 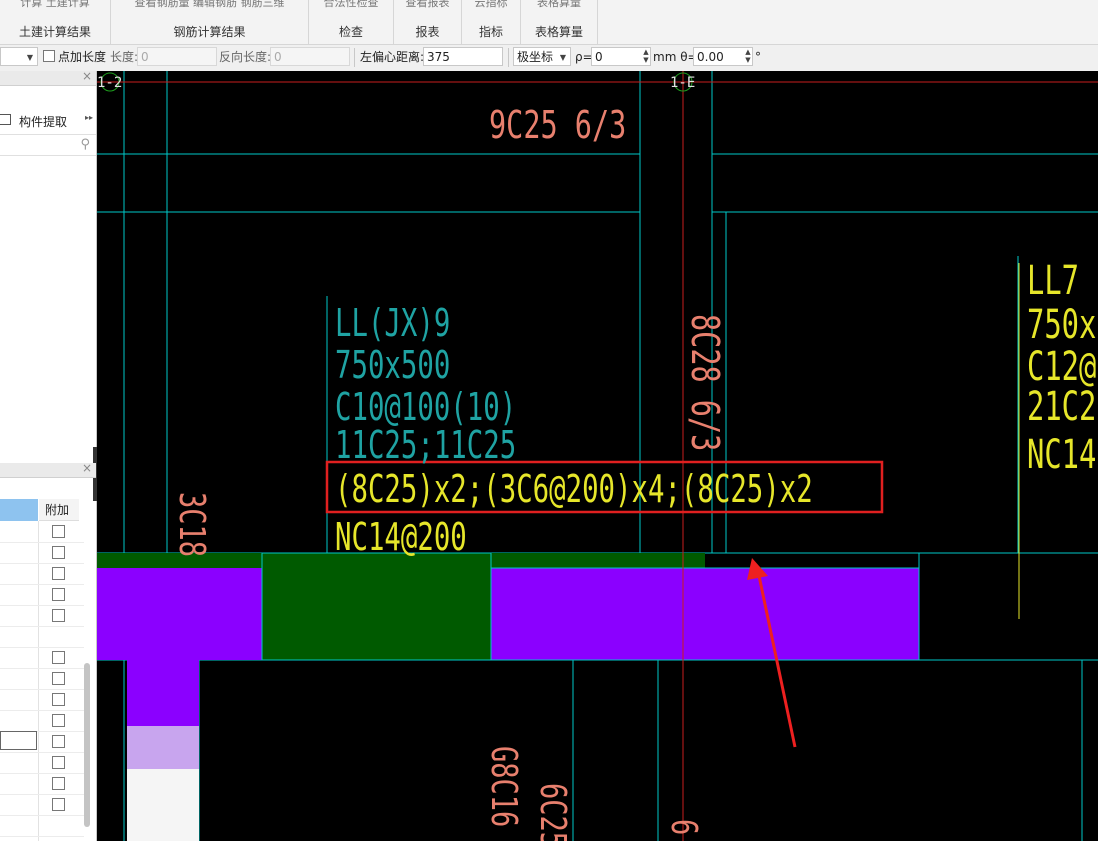 What do you see at coordinates (491, 22) in the screenshot?
I see `ribbon-group-index: 云指标 指标` at bounding box center [491, 22].